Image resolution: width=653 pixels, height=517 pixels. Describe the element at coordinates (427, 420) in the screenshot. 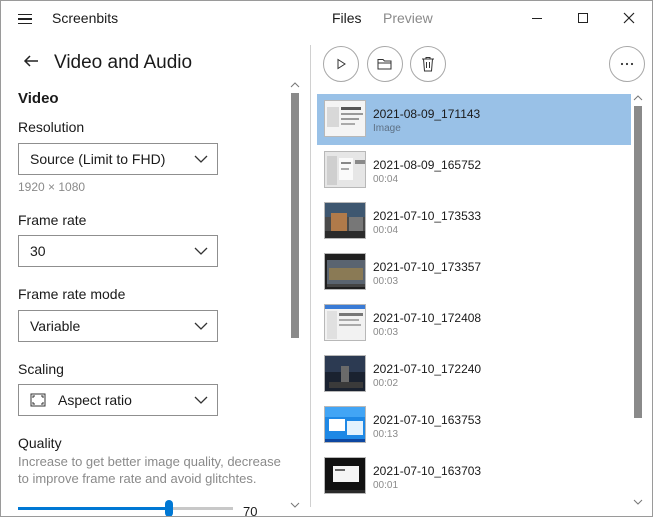

I see `file-name: 2021-07-10_163753` at that location.